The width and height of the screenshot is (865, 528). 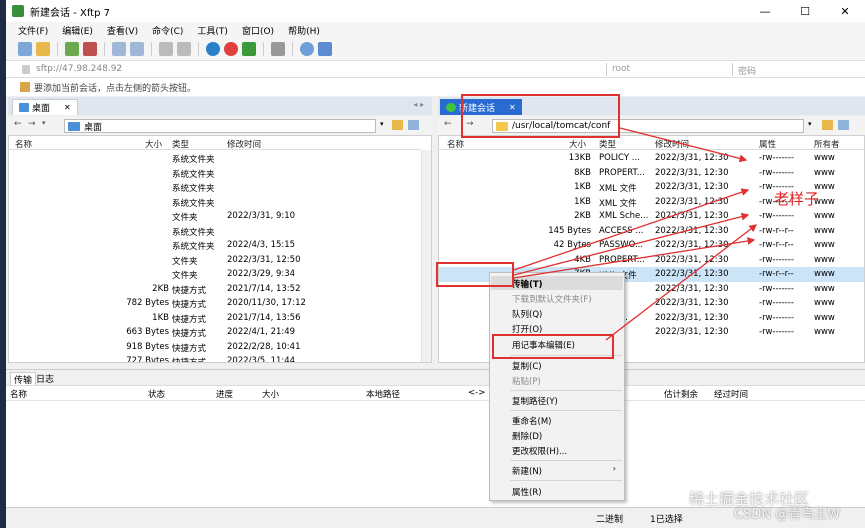 What do you see at coordinates (797, 199) in the screenshot?
I see `annotation-text: 老样子` at bounding box center [797, 199].